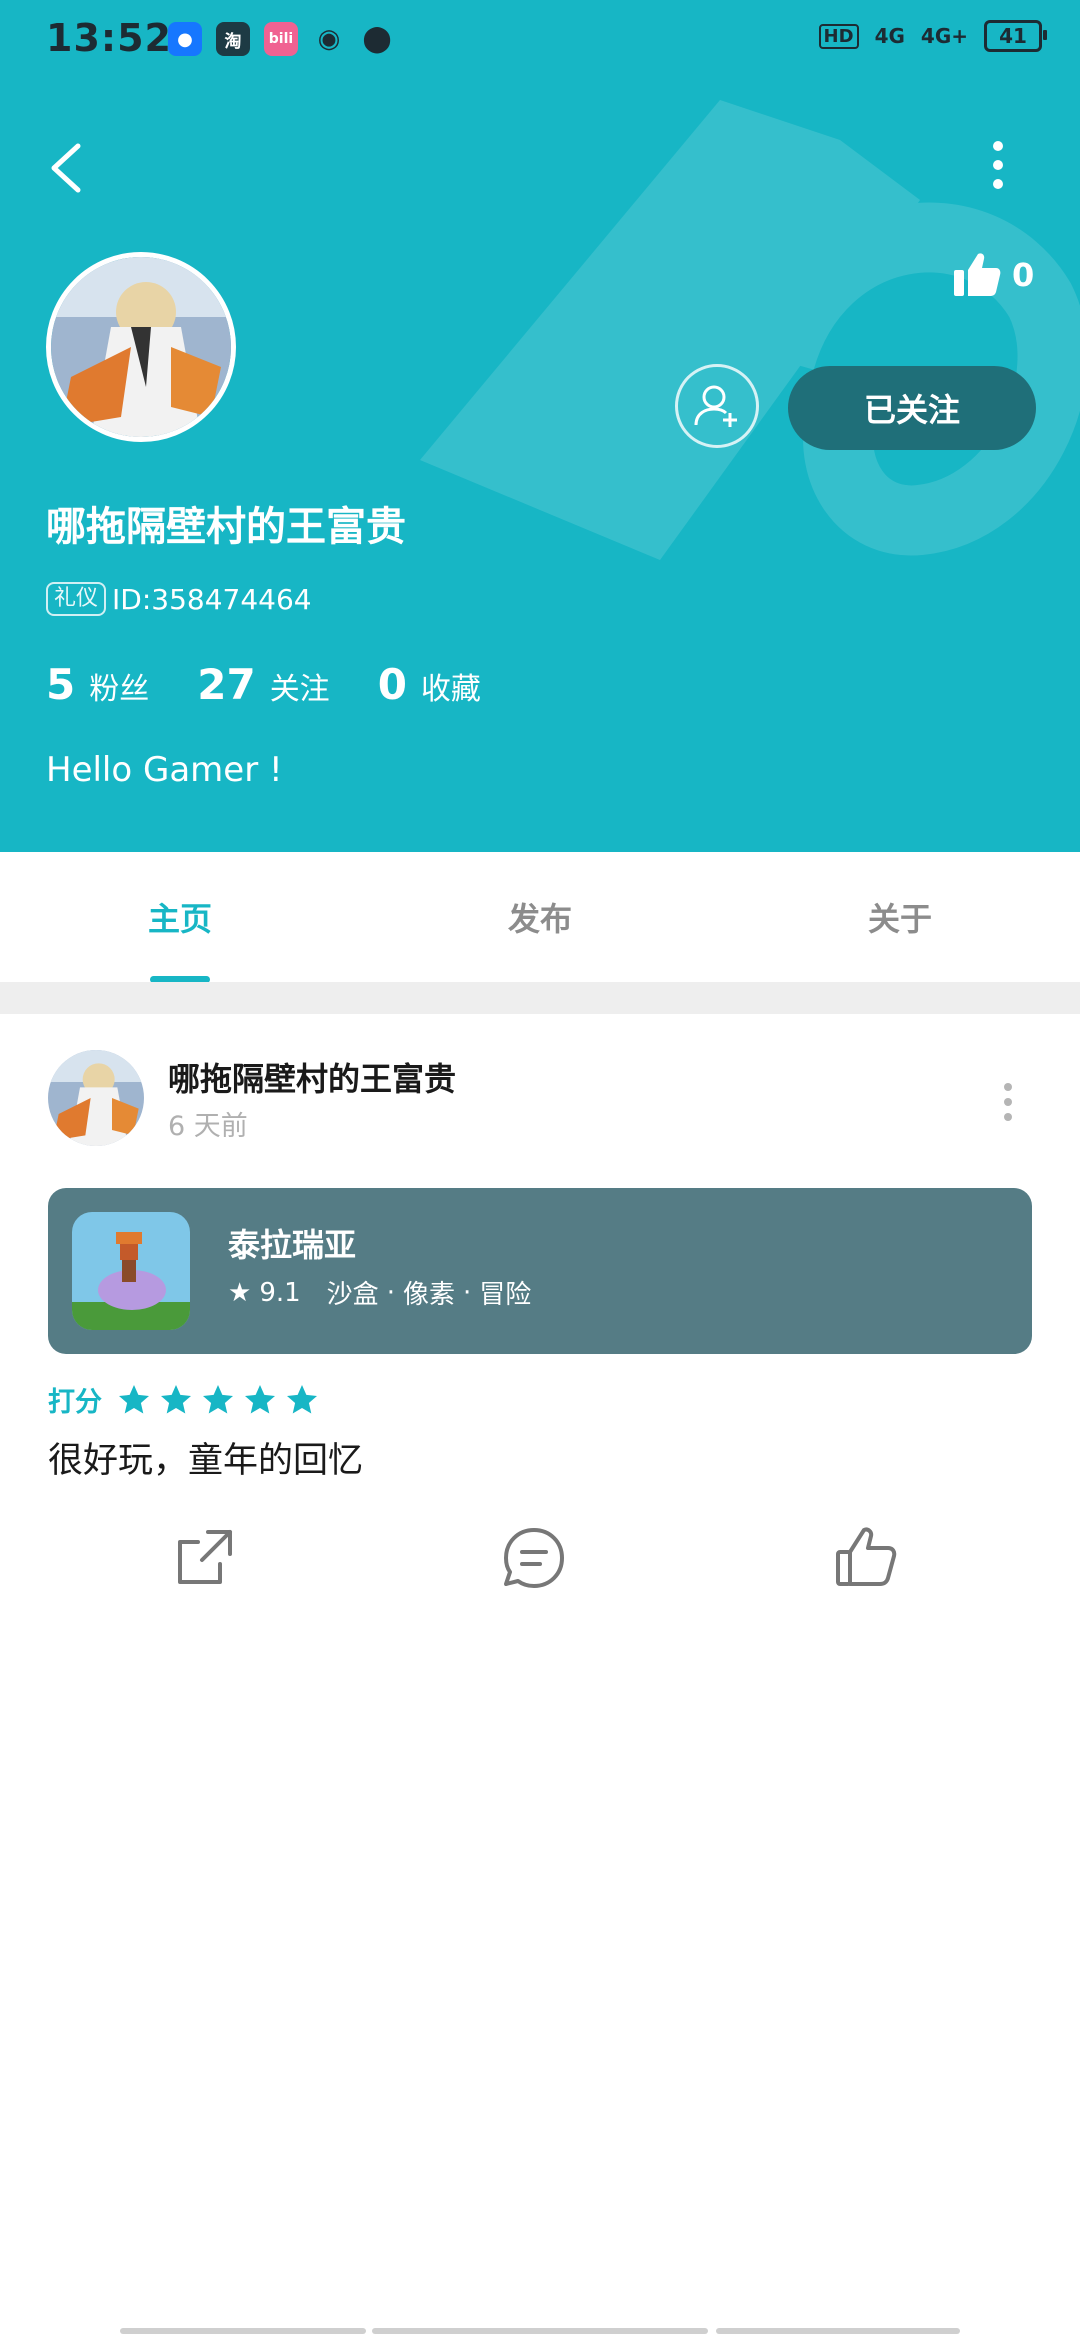 Image resolution: width=1080 pixels, height=2340 pixels. Describe the element at coordinates (76, 599) in the screenshot. I see `etiquette-badge: 礼仪` at that location.